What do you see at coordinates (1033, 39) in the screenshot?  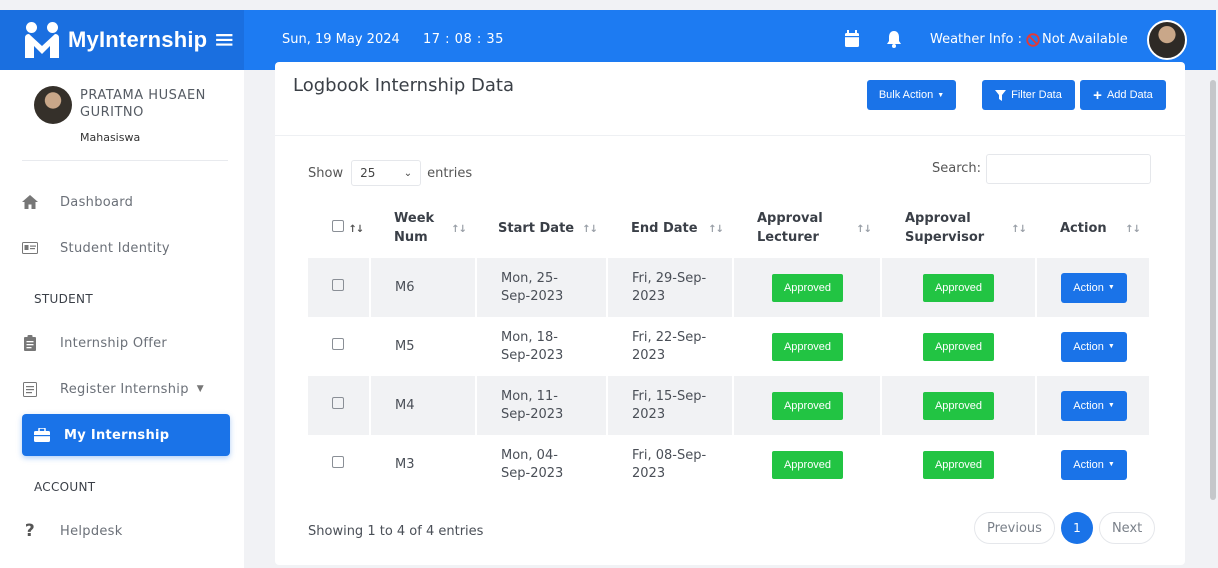 I see `ban-icon` at bounding box center [1033, 39].